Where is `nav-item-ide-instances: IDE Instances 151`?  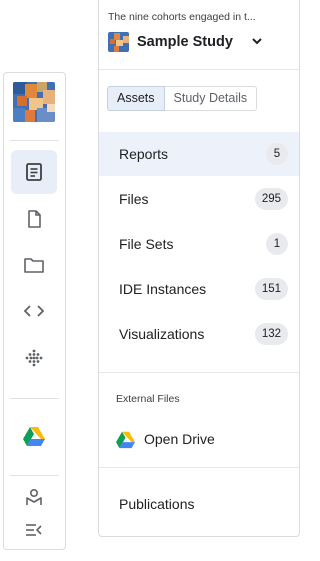
nav-item-ide-instances: IDE Instances 151 is located at coordinates (199, 289).